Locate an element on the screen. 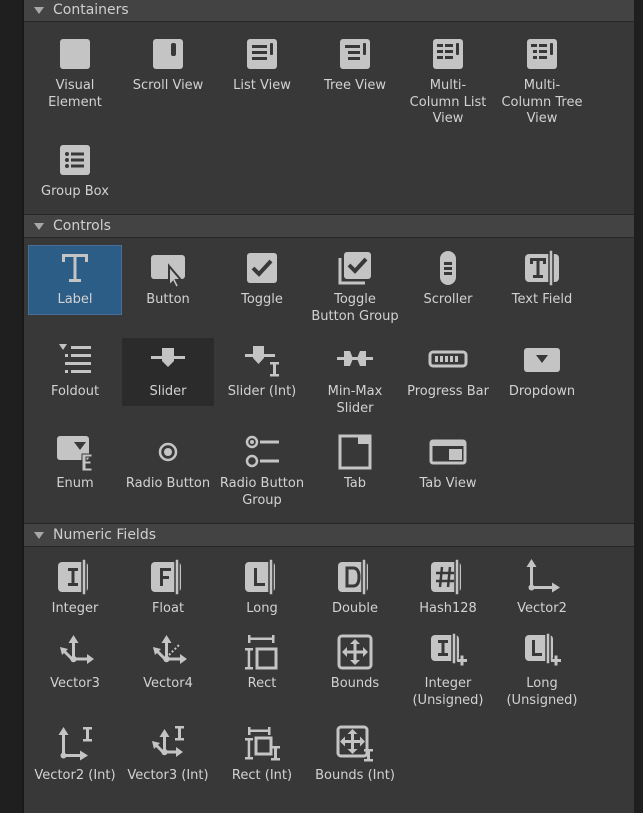  library-item-slider: Slider is located at coordinates (168, 372).